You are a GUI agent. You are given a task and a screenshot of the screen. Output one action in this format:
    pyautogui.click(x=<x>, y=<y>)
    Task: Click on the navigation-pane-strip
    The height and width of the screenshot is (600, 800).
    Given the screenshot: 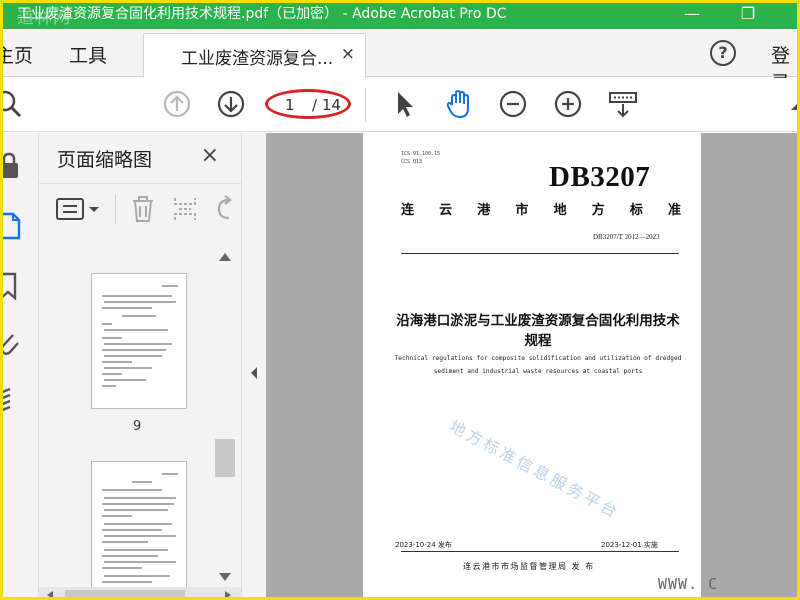 What is the action you would take?
    pyautogui.click(x=19, y=365)
    